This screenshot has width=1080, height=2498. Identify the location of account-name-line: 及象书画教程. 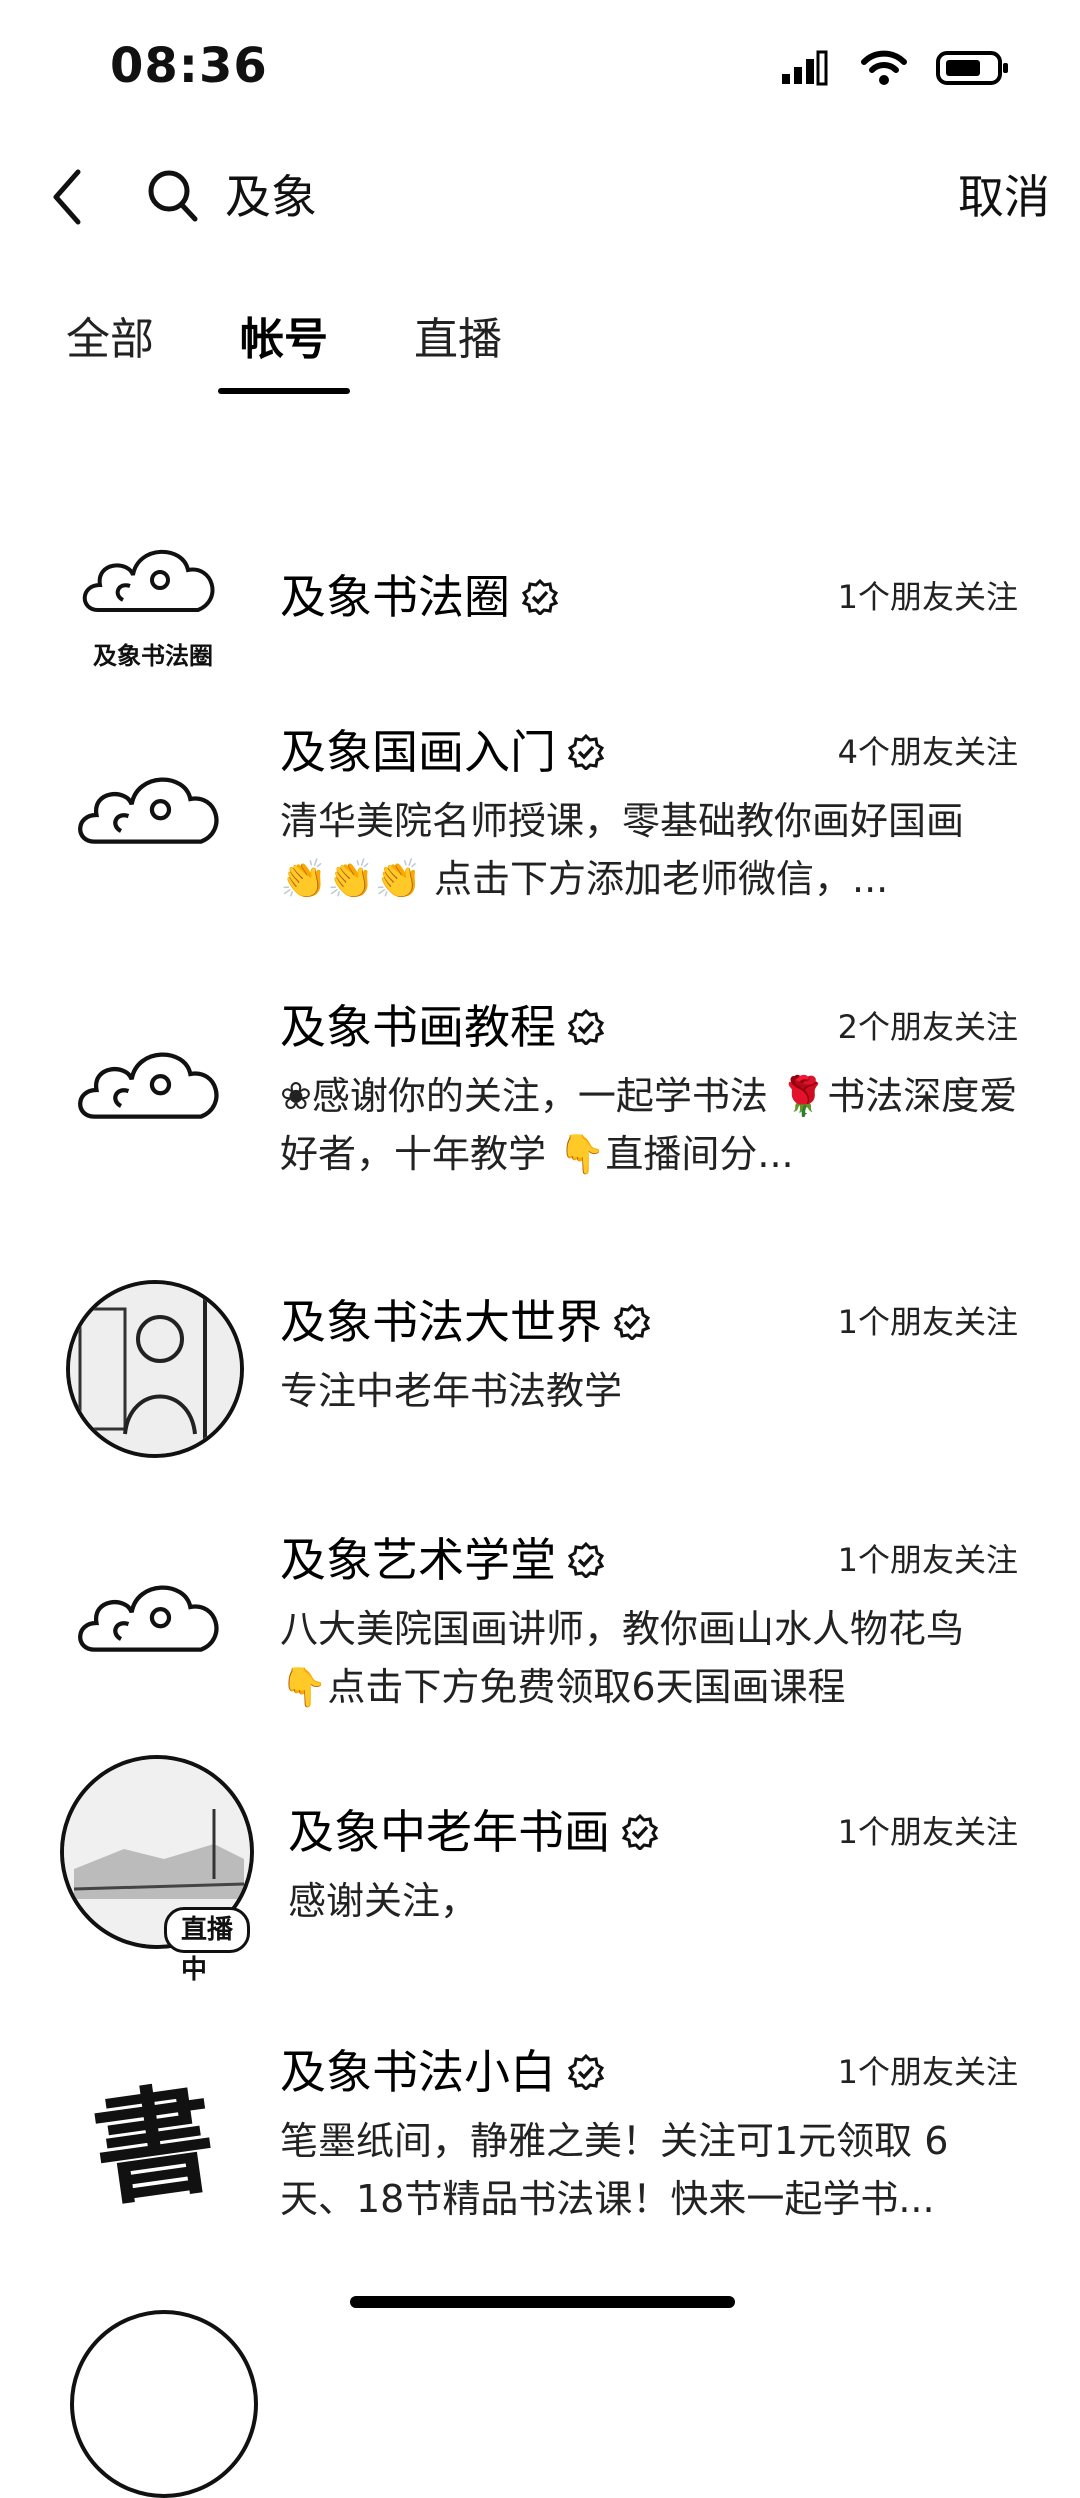
(442, 1027).